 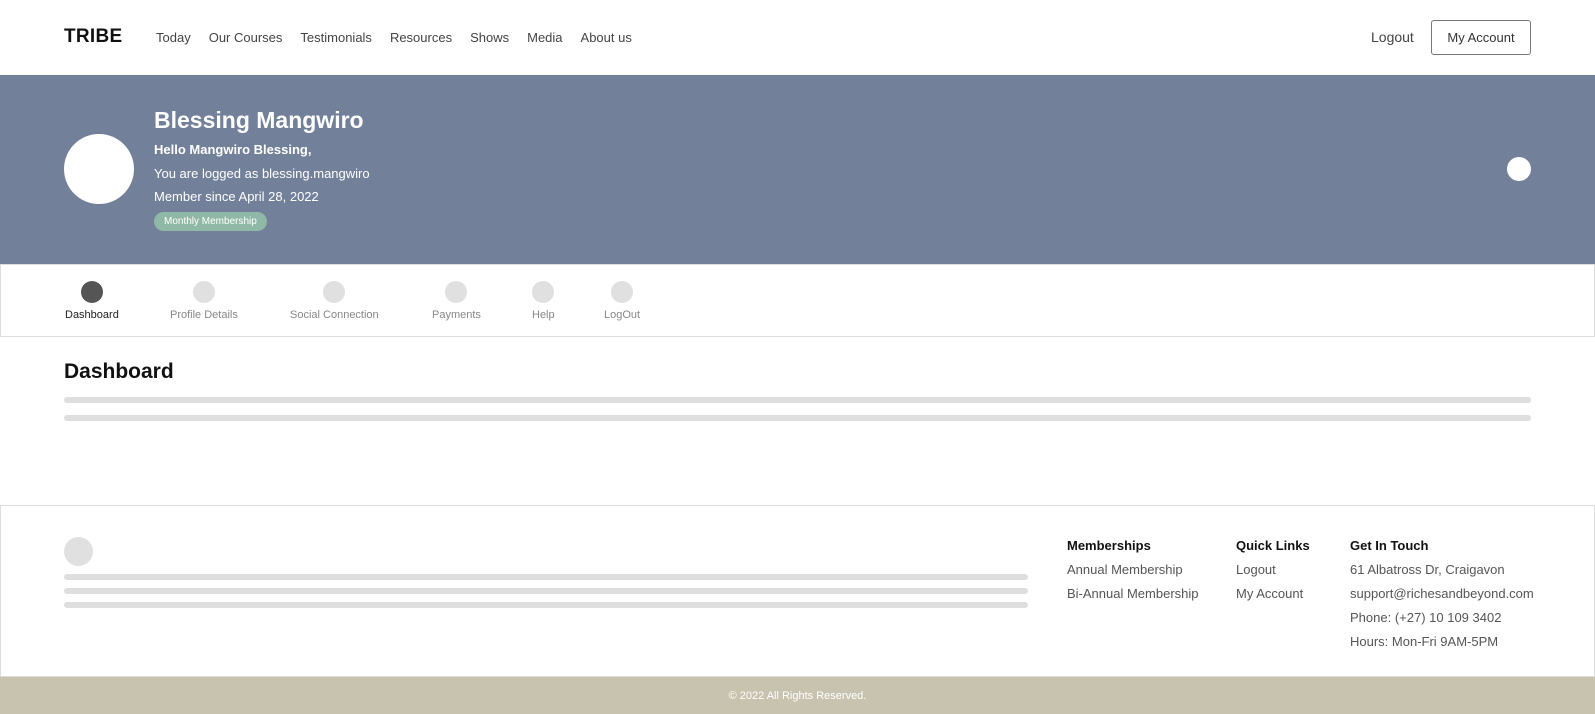 I want to click on copyright-text: © 2022 All Rights Reserved., so click(x=797, y=695).